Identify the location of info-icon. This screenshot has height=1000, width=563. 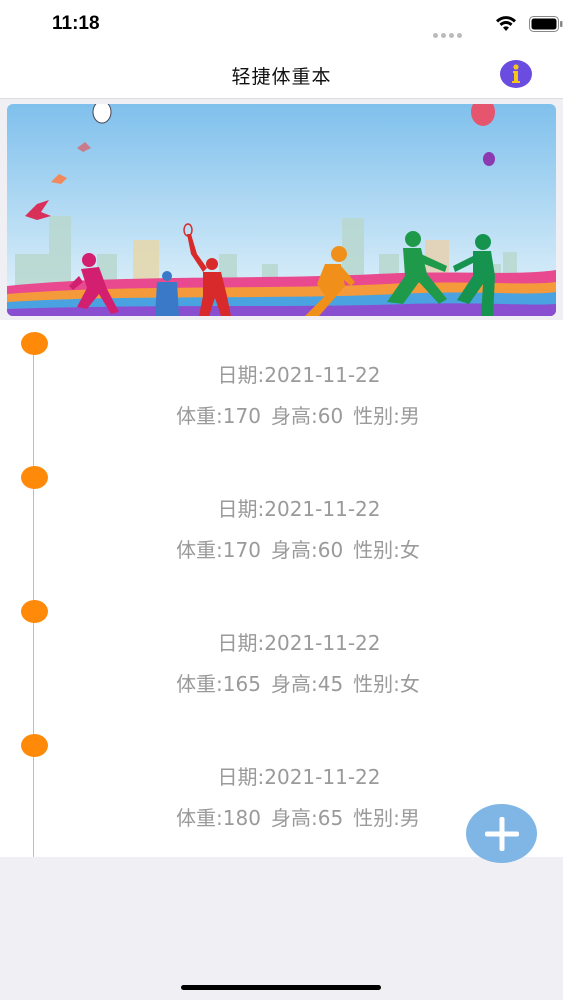
(516, 73).